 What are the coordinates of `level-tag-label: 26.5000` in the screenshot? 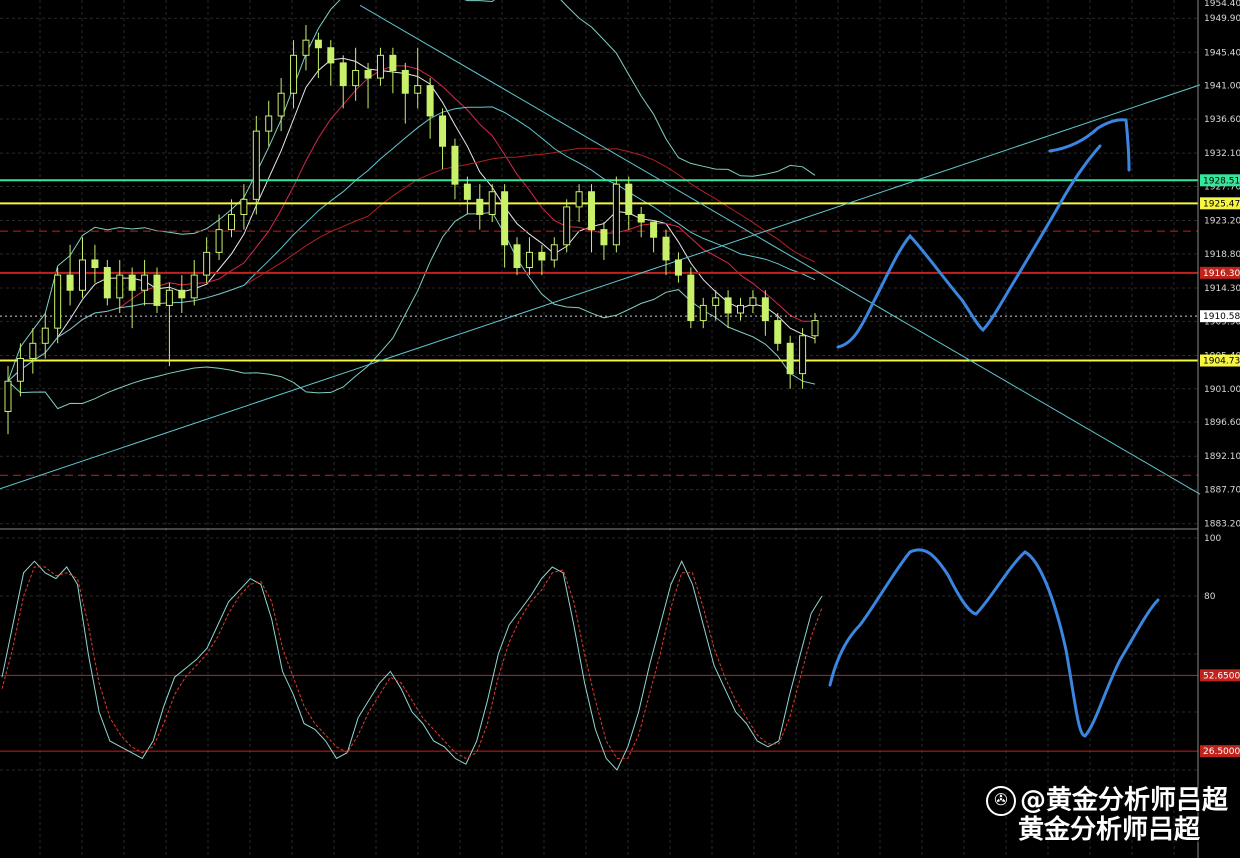 It's located at (1221, 752).